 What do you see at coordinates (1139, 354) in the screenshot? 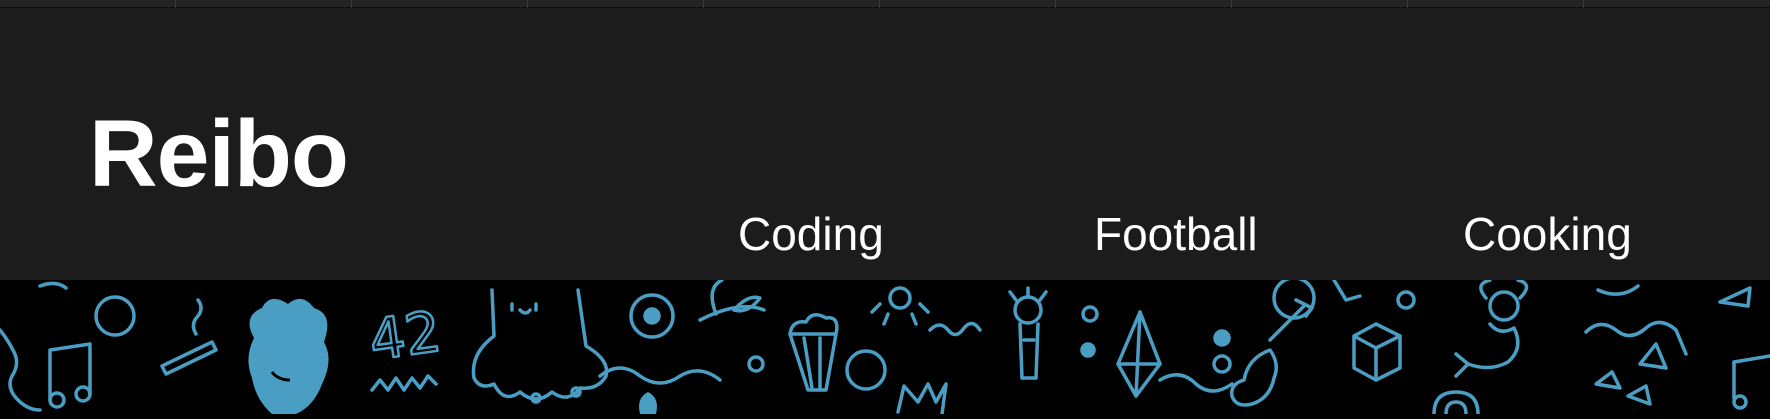
I see `crystal-icon` at bounding box center [1139, 354].